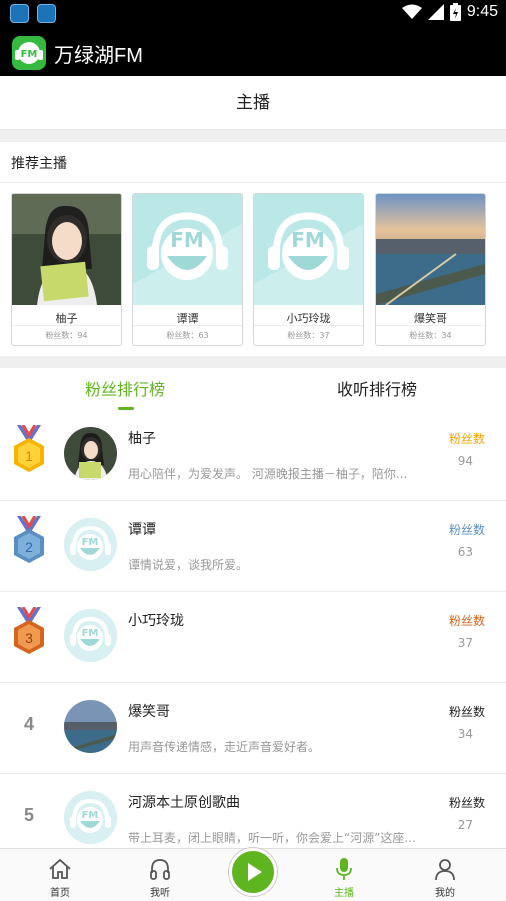 The width and height of the screenshot is (506, 901). What do you see at coordinates (66, 335) in the screenshot?
I see `anchor-fans: 粉丝数：94` at bounding box center [66, 335].